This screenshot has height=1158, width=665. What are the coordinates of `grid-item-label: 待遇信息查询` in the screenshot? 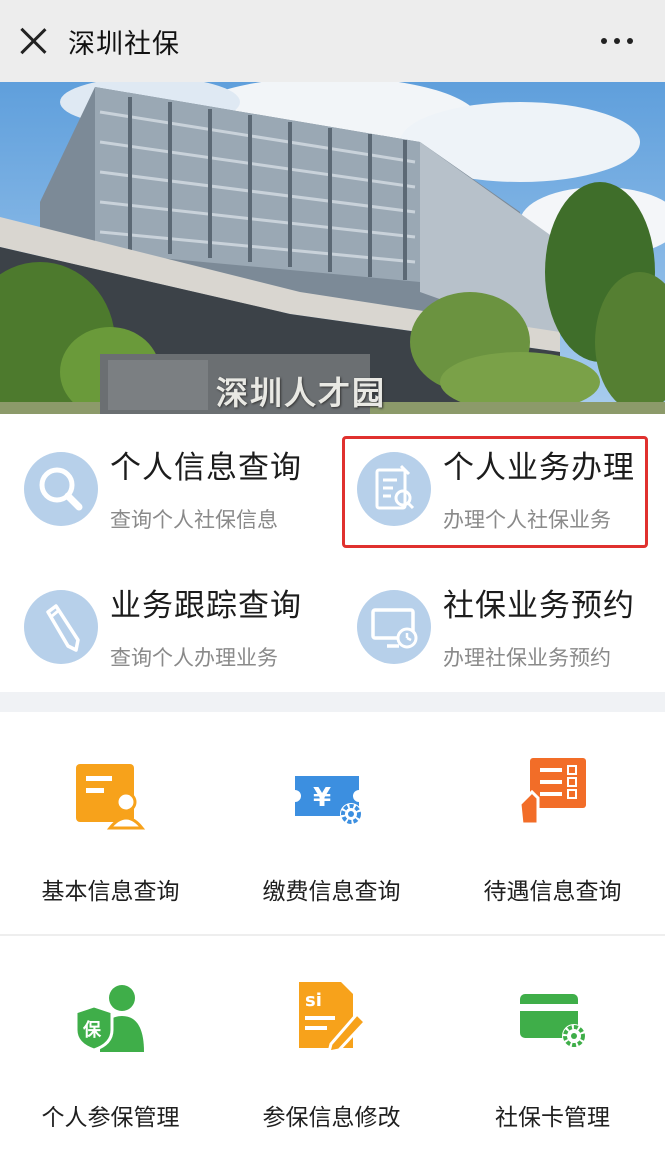 It's located at (552, 892).